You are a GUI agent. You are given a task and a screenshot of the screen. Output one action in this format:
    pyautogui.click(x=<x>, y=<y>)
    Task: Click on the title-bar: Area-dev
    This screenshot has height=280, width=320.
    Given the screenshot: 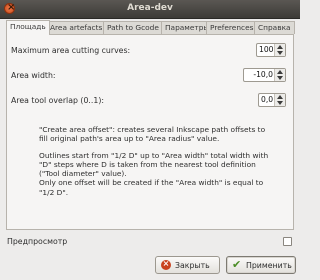 What is the action you would take?
    pyautogui.click(x=150, y=9)
    